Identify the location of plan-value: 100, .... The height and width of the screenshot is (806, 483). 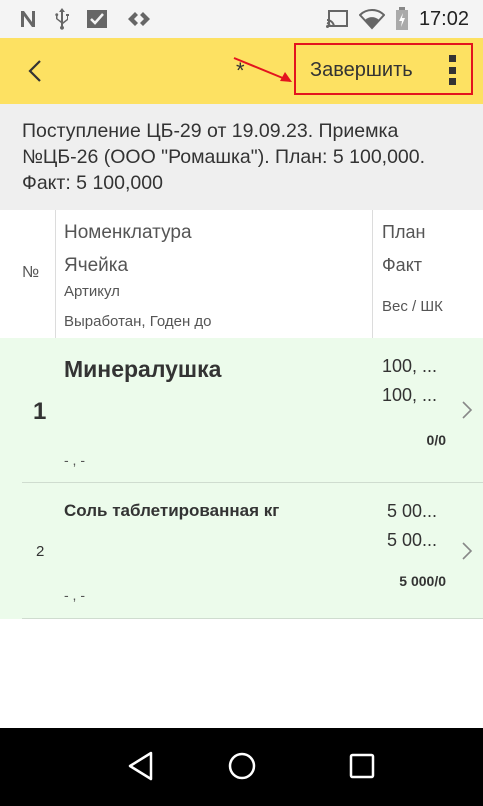
(410, 366).